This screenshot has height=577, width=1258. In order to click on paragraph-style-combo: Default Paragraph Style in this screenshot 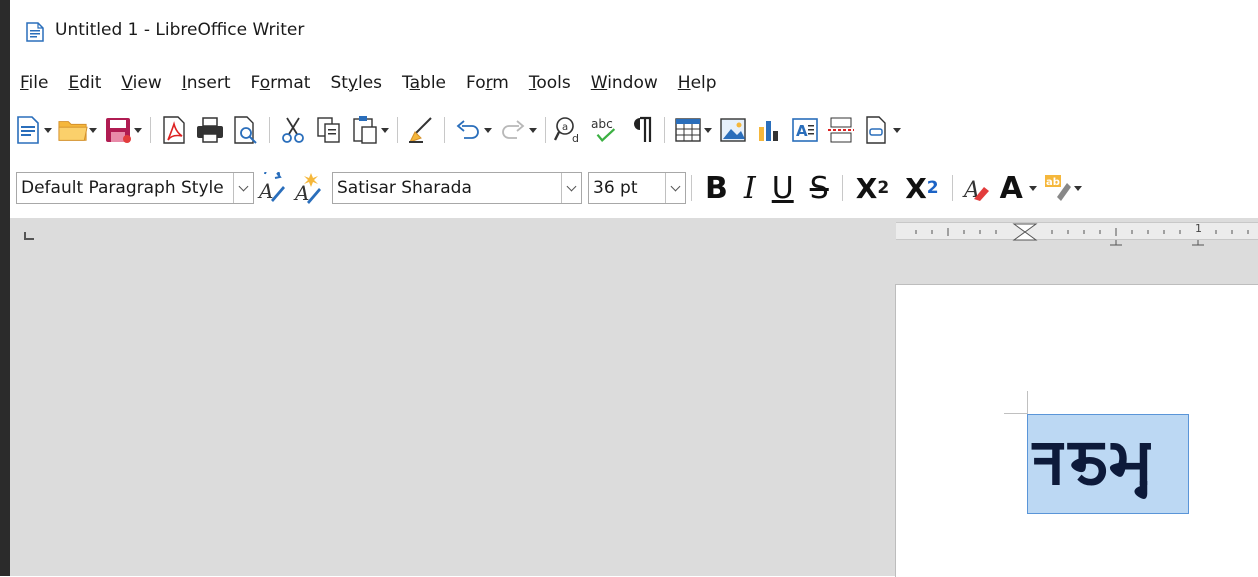, I will do `click(135, 188)`.